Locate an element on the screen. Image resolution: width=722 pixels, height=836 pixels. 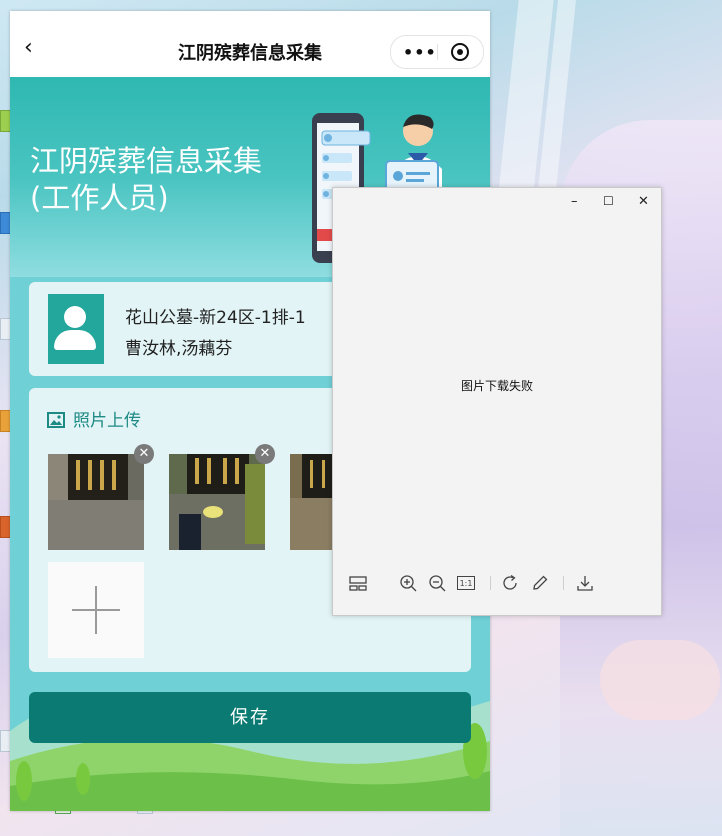
photo-section-title: 照片上传 is located at coordinates (107, 421).